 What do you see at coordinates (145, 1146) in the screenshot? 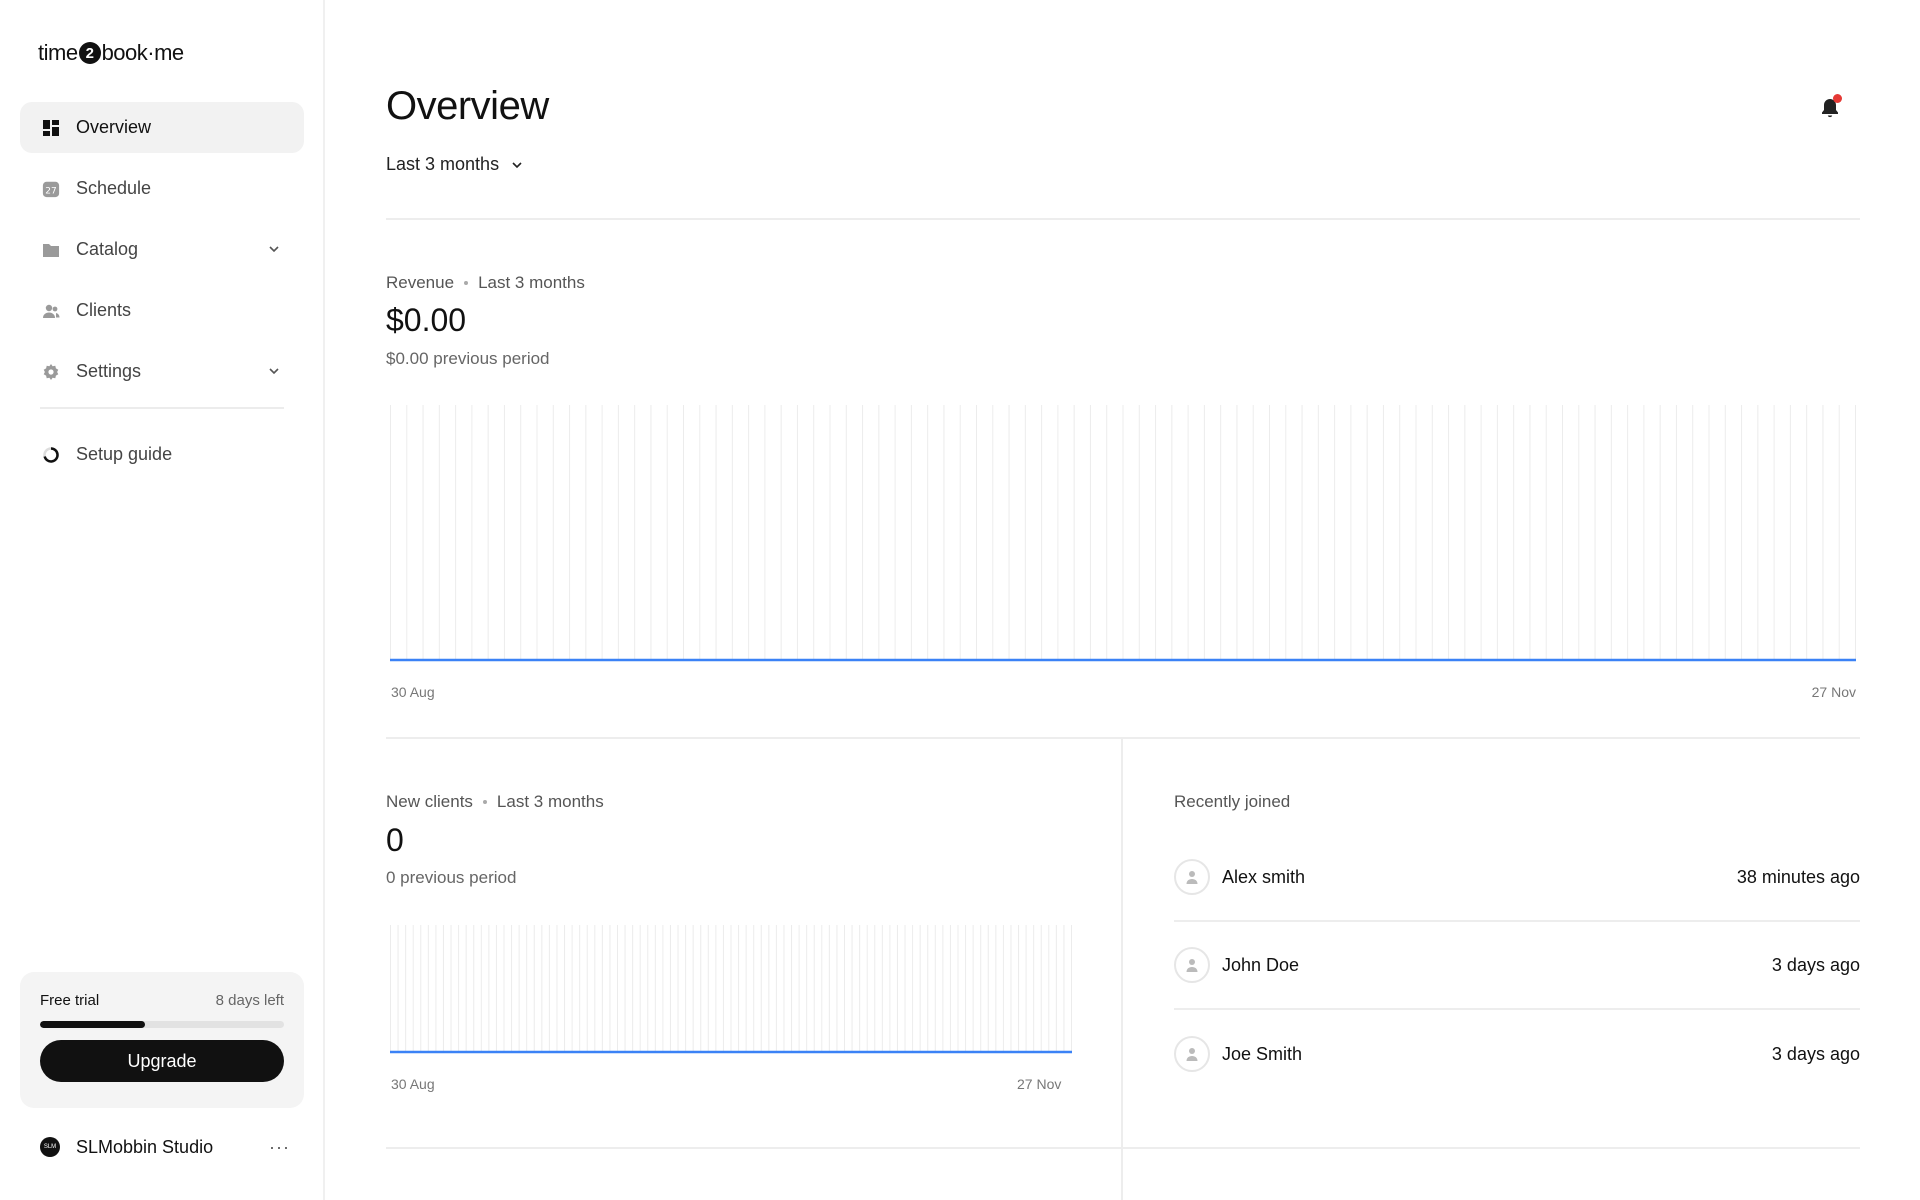
I see `studio-name: SLMobbin Studio` at bounding box center [145, 1146].